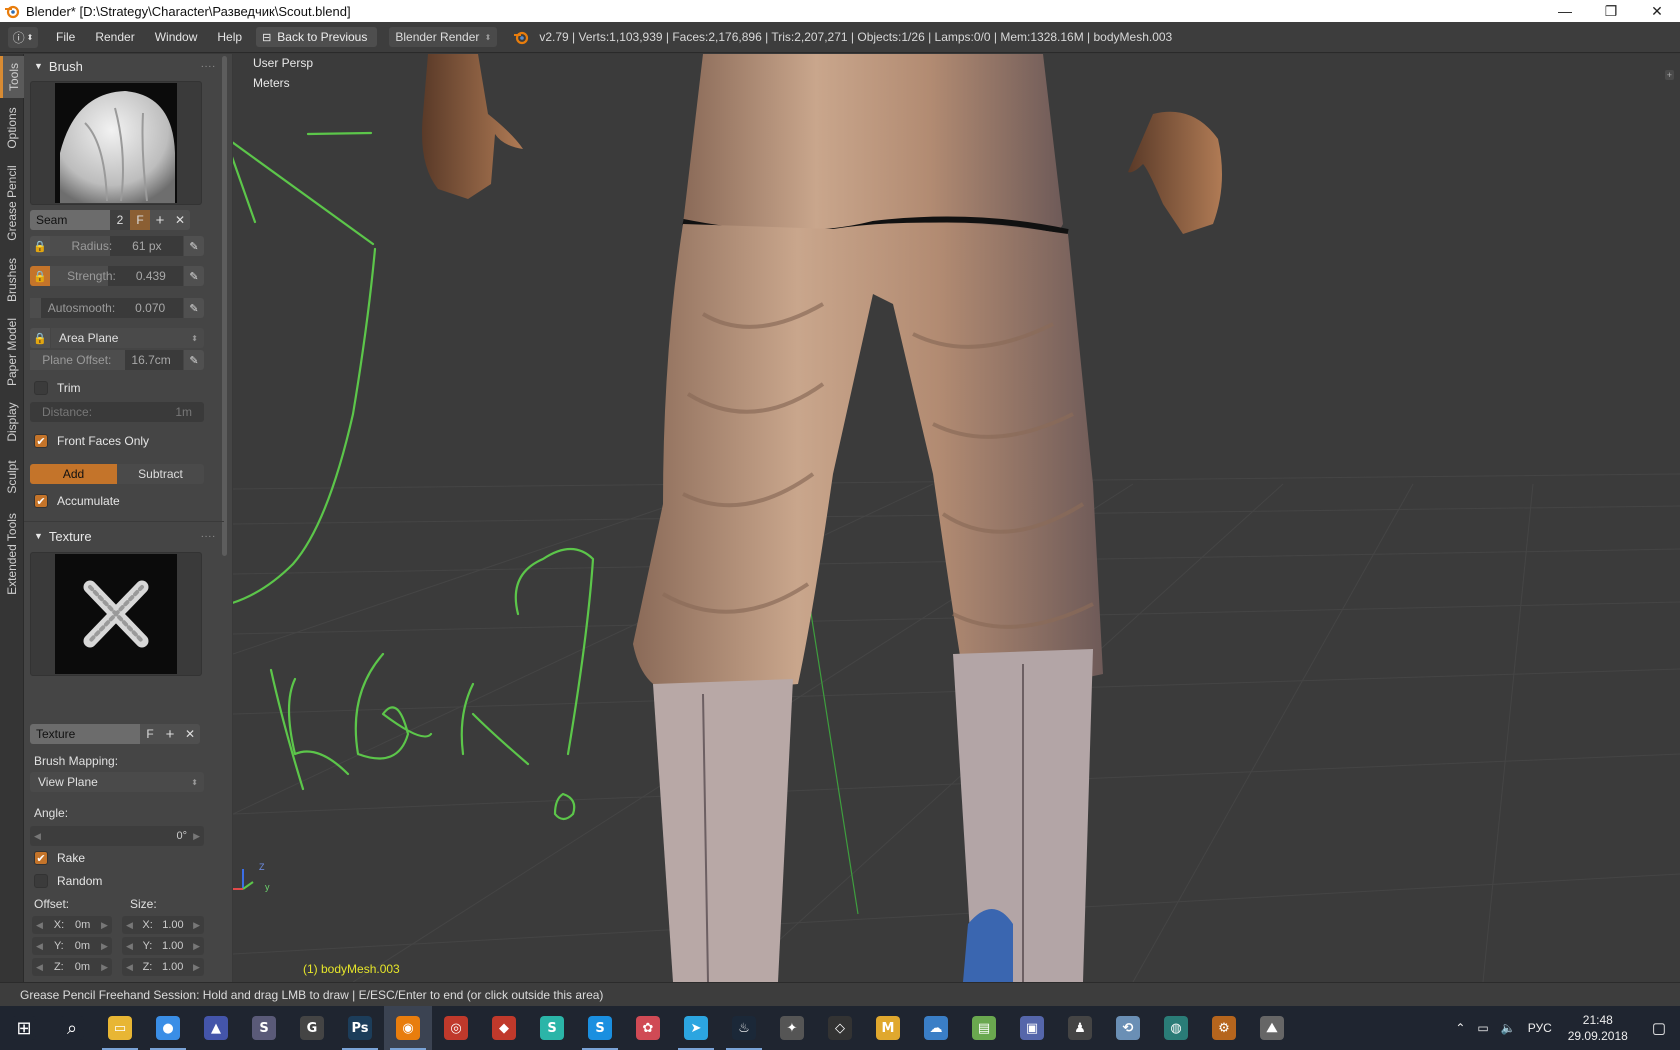  What do you see at coordinates (317, 37) in the screenshot?
I see `back-to-previous-button: ⊟ Back to Previous` at bounding box center [317, 37].